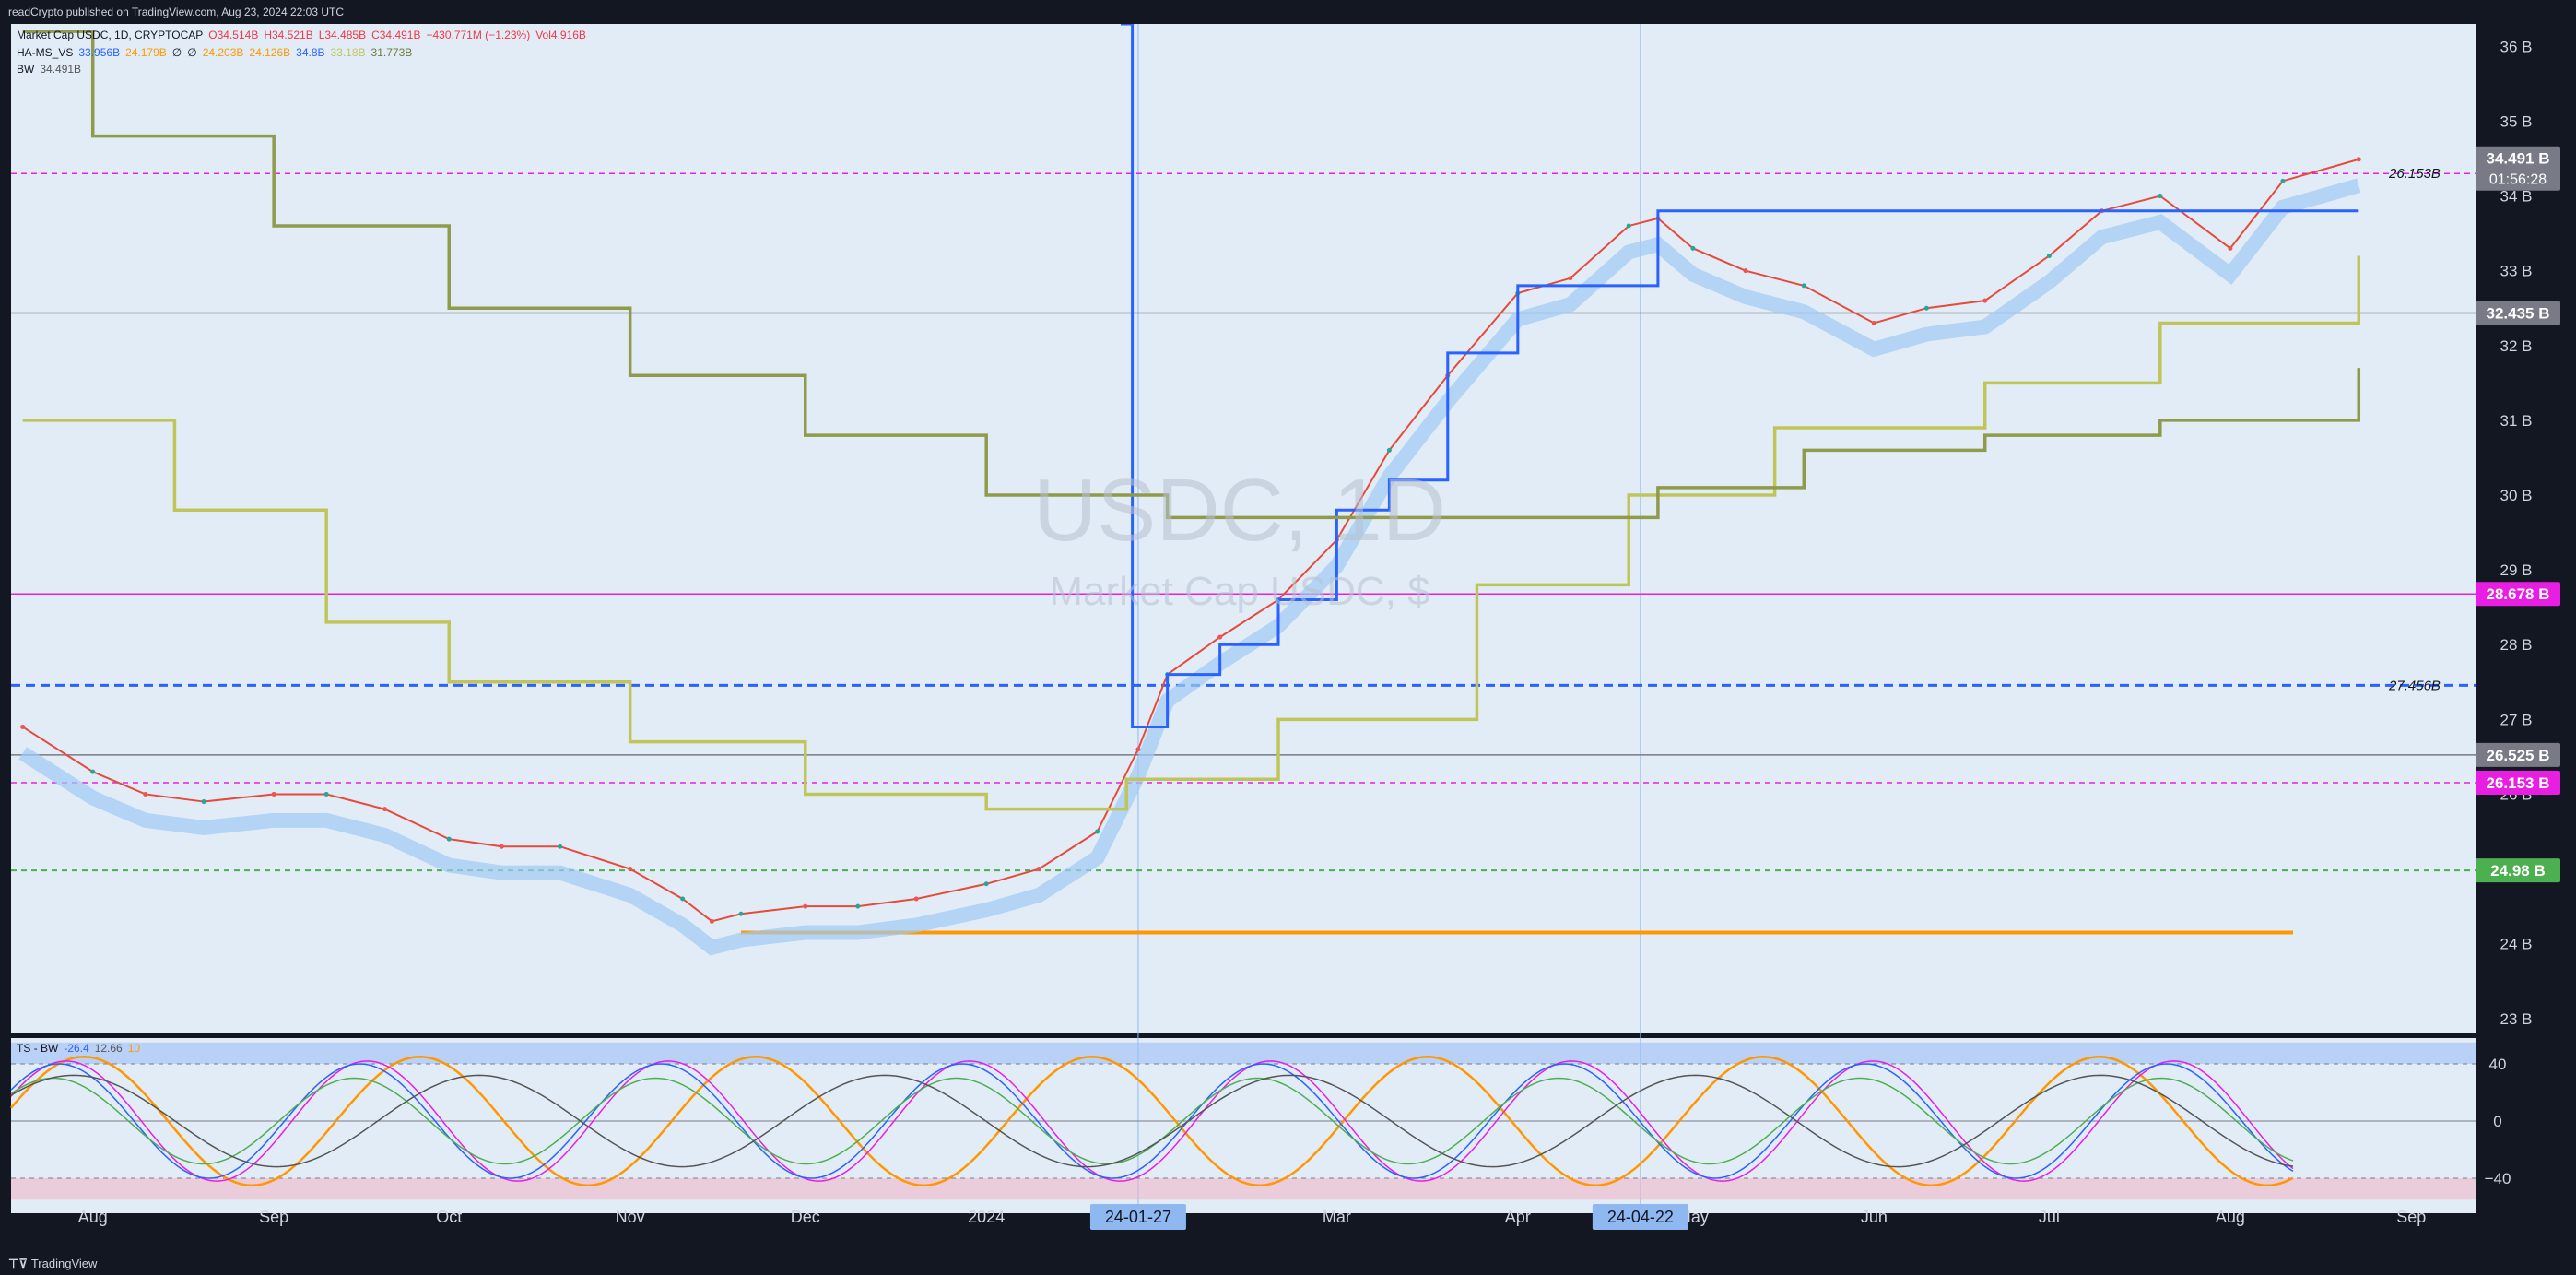 The image size is (2576, 1275). Describe the element at coordinates (223, 52) in the screenshot. I see `legend-ha-item: 24.203B` at that location.